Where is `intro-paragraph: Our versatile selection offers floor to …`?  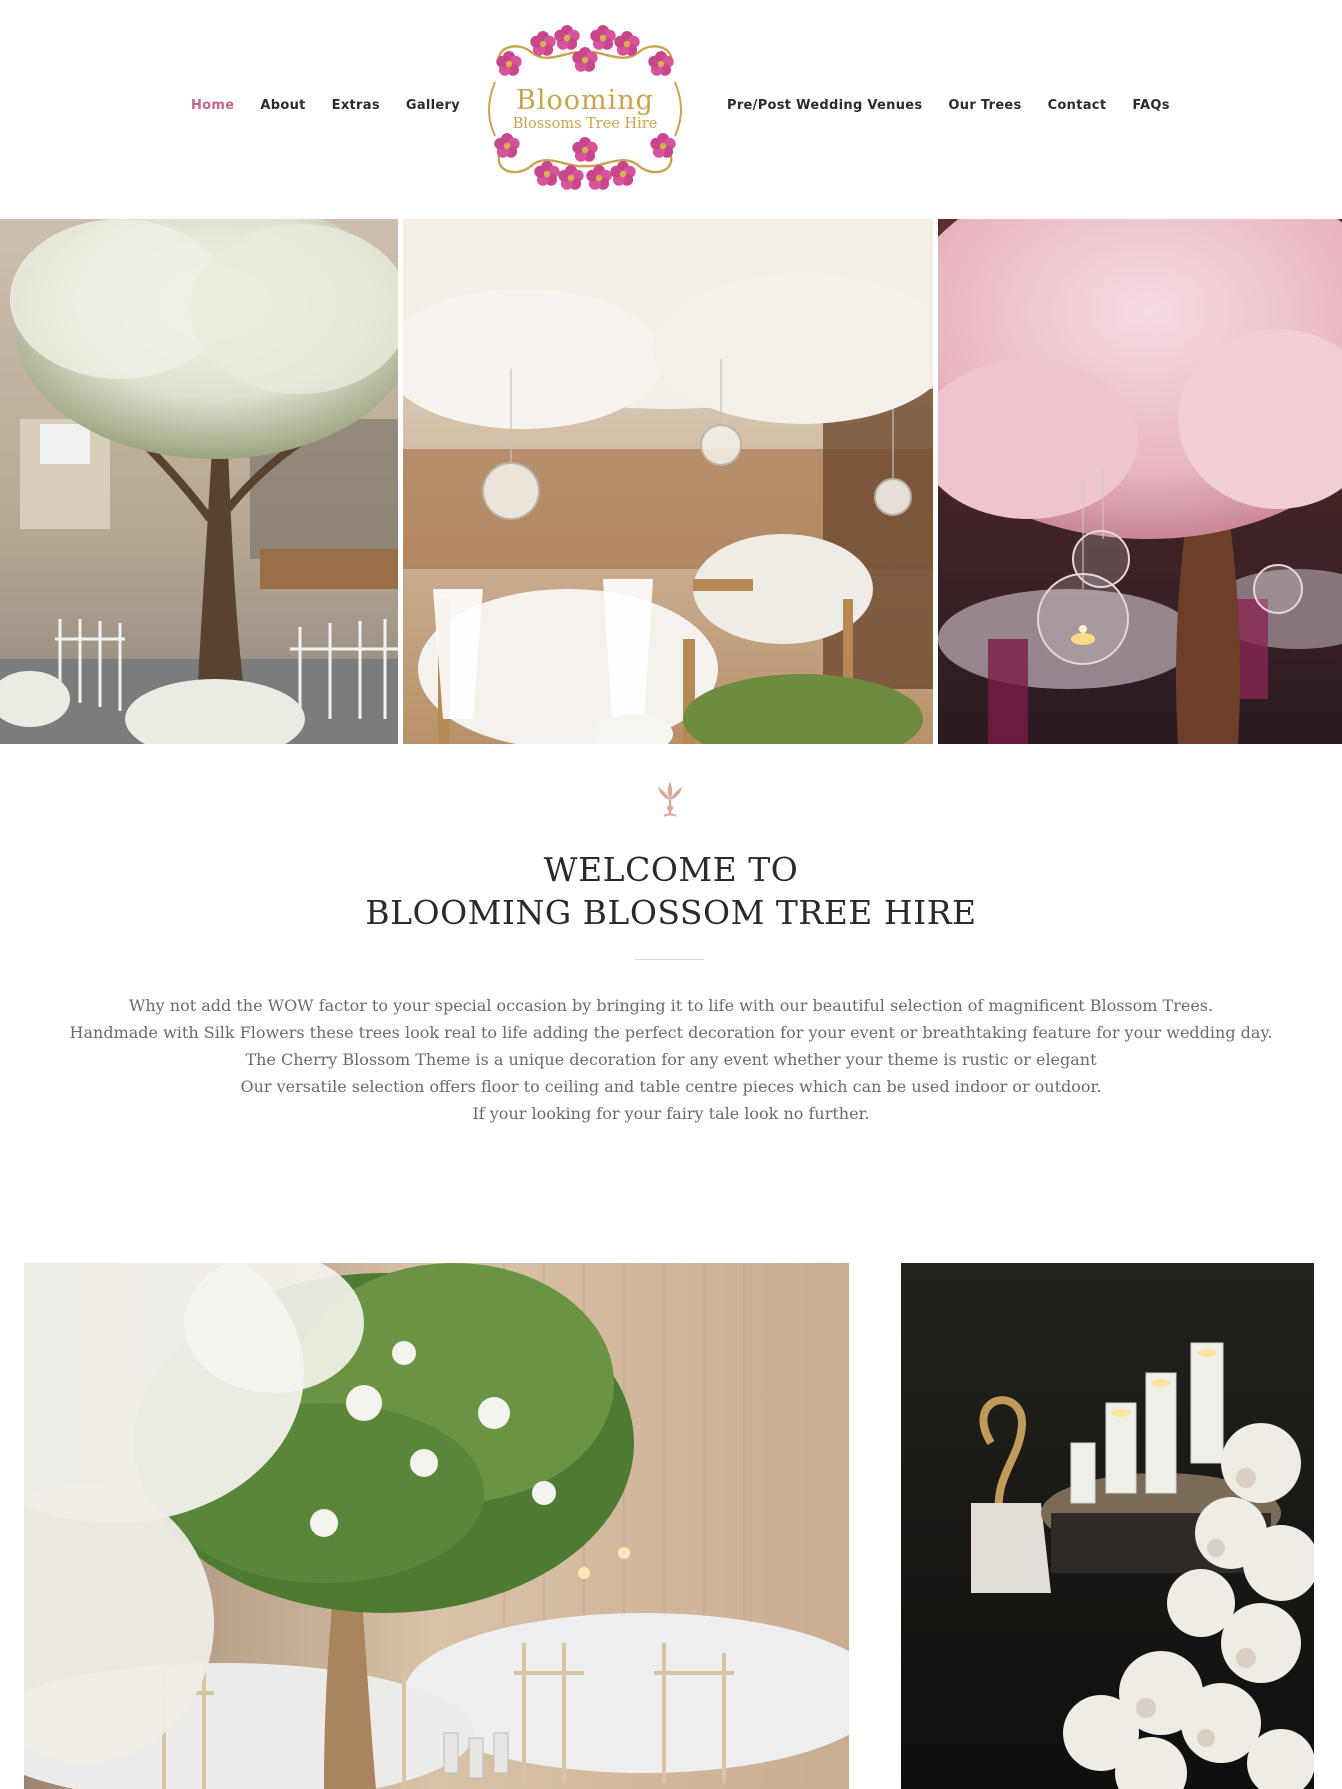 intro-paragraph: Our versatile selection offers floor to … is located at coordinates (671, 1086).